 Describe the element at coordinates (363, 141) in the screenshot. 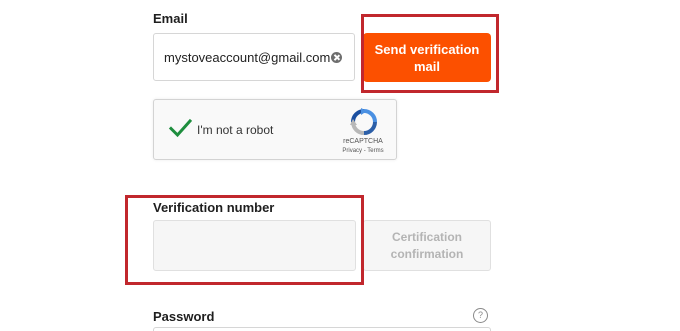

I see `recaptcha-brand: reCAPTCHA` at that location.